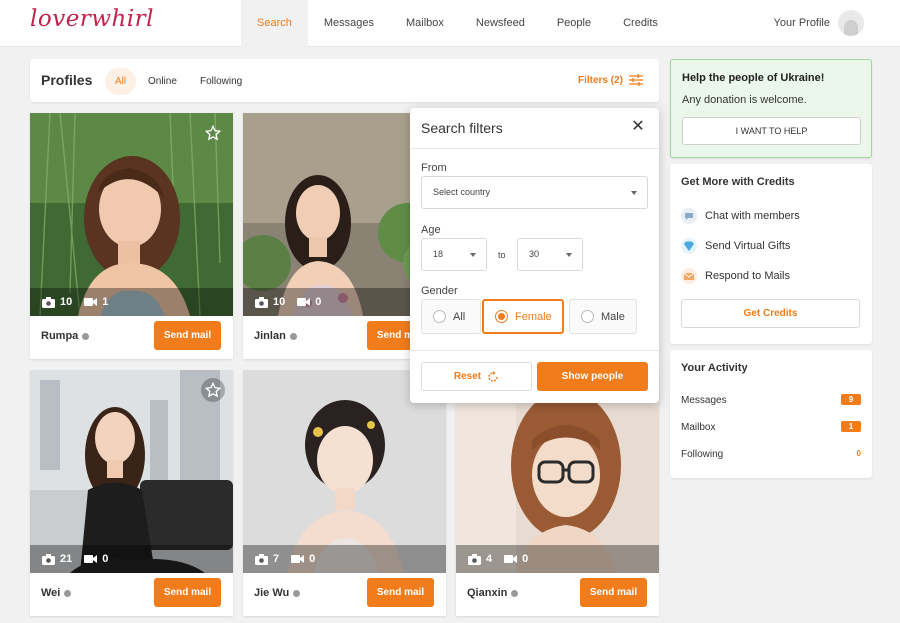 Image resolution: width=900 pixels, height=623 pixels. I want to click on get-credits-button: Get Credits, so click(770, 313).